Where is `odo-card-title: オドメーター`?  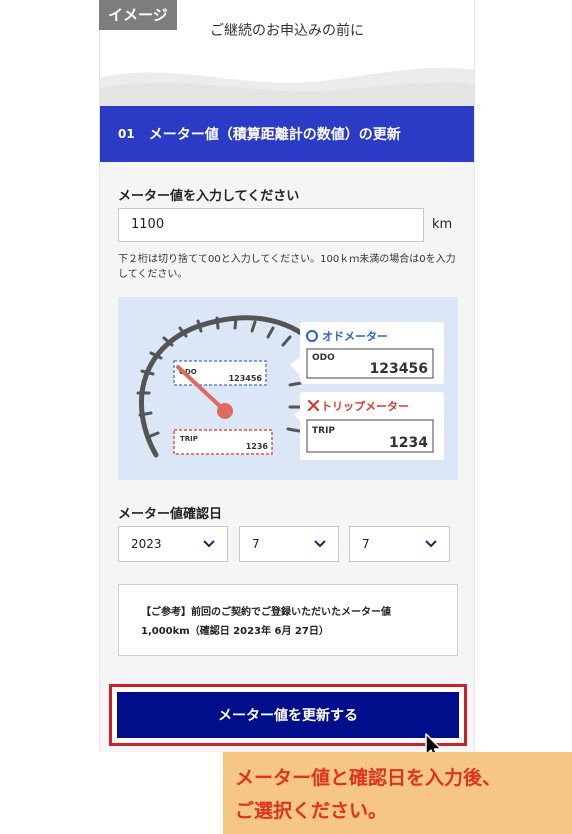 odo-card-title: オドメーター is located at coordinates (355, 336).